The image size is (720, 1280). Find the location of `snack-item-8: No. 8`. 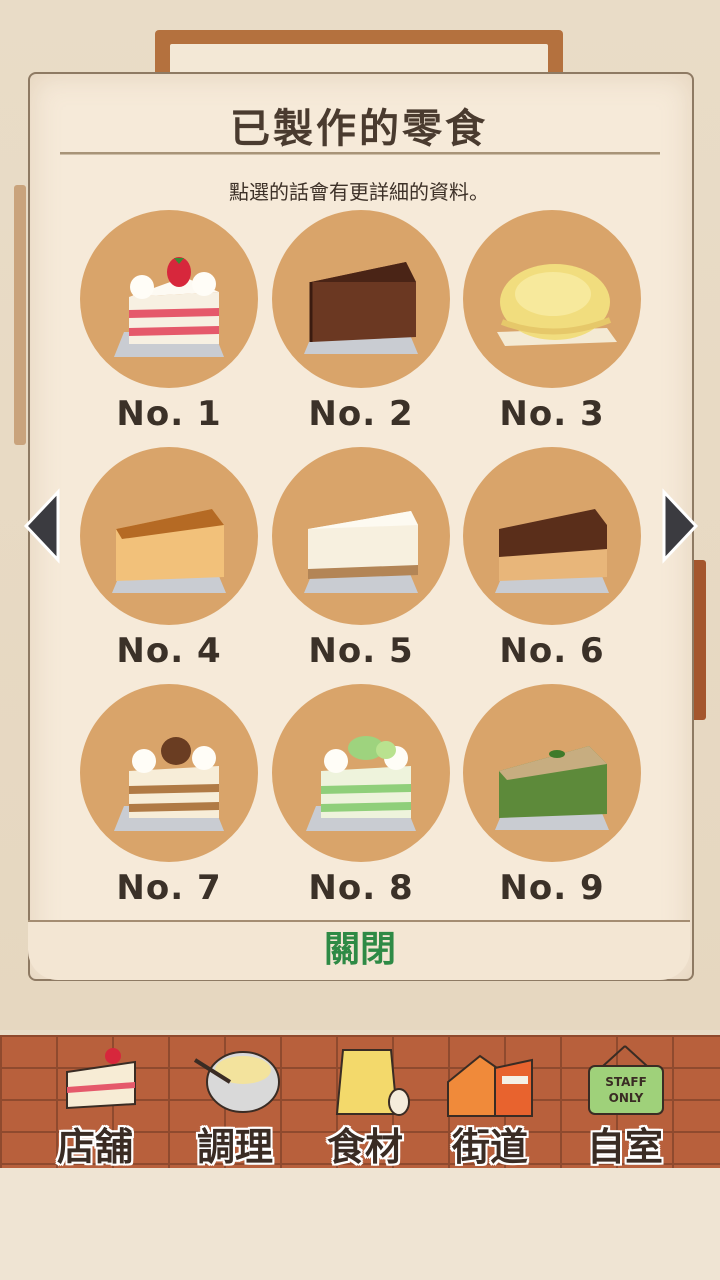

snack-item-8: No. 8 is located at coordinates (362, 799).